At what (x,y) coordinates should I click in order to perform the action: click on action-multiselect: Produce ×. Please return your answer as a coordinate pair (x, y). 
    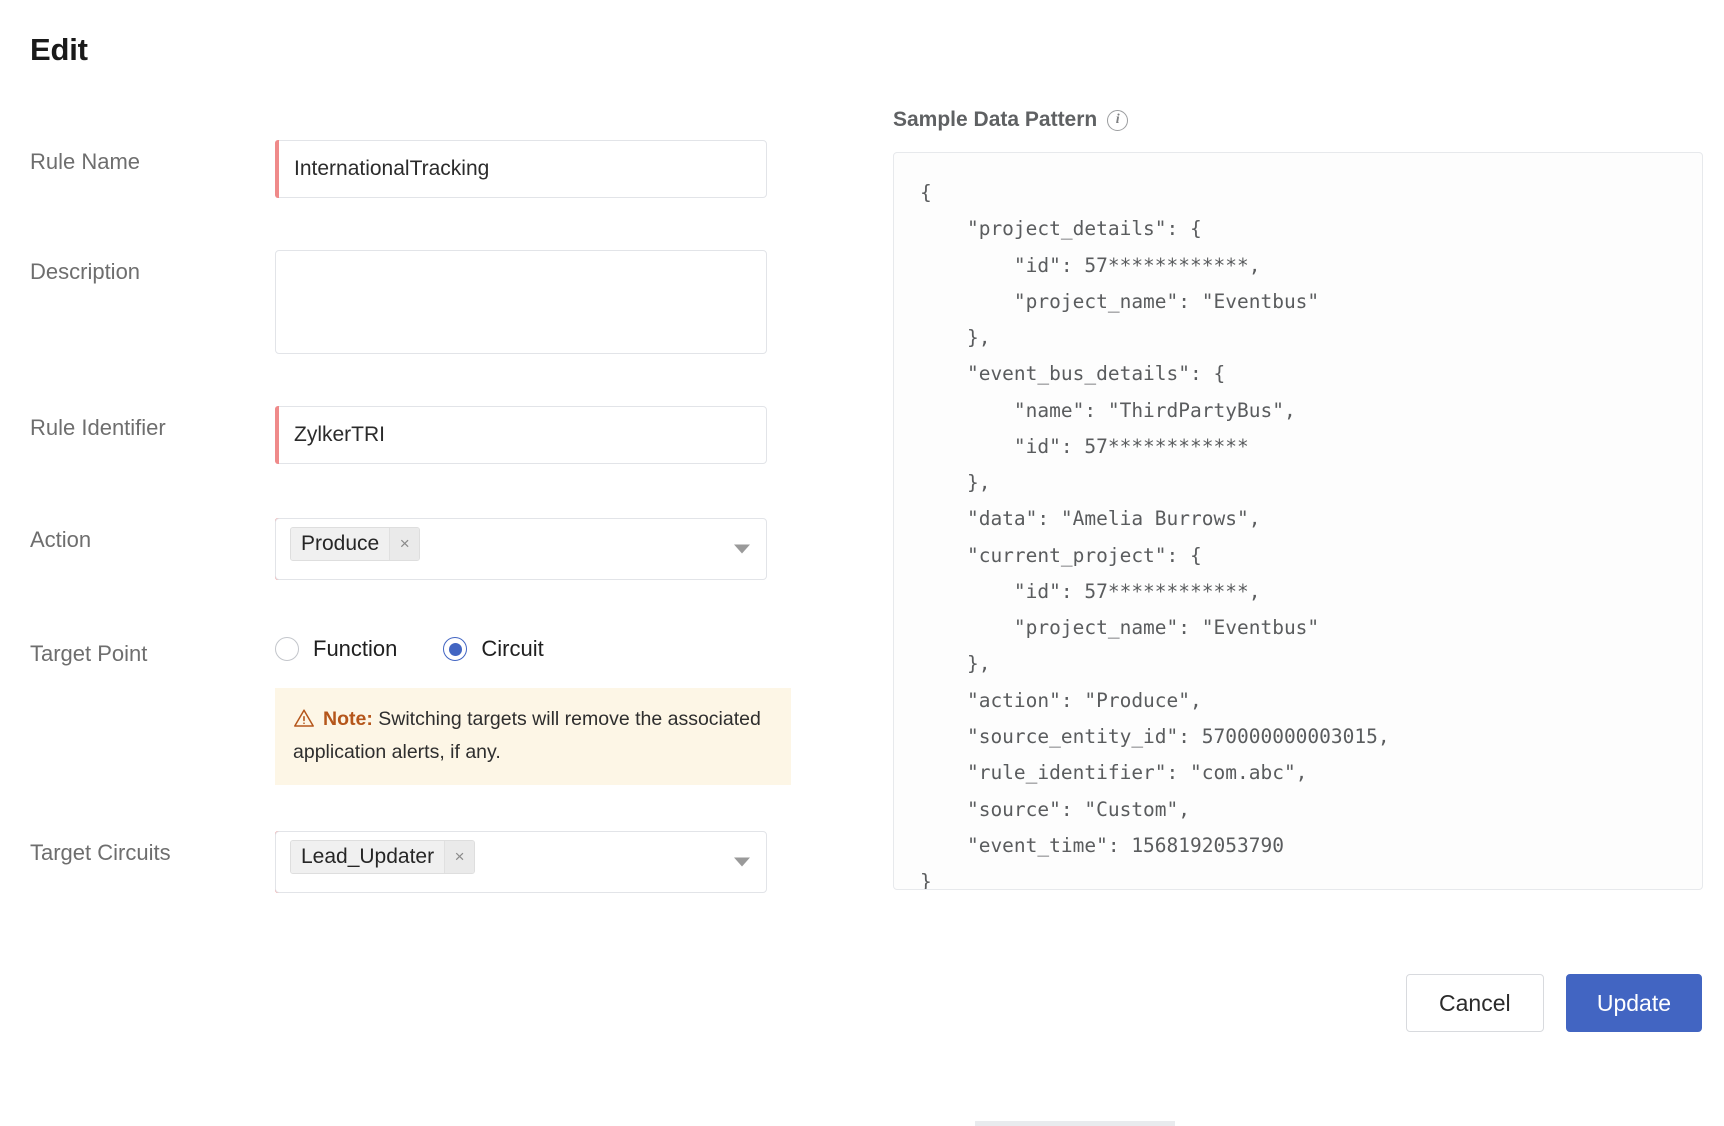
    Looking at the image, I should click on (521, 549).